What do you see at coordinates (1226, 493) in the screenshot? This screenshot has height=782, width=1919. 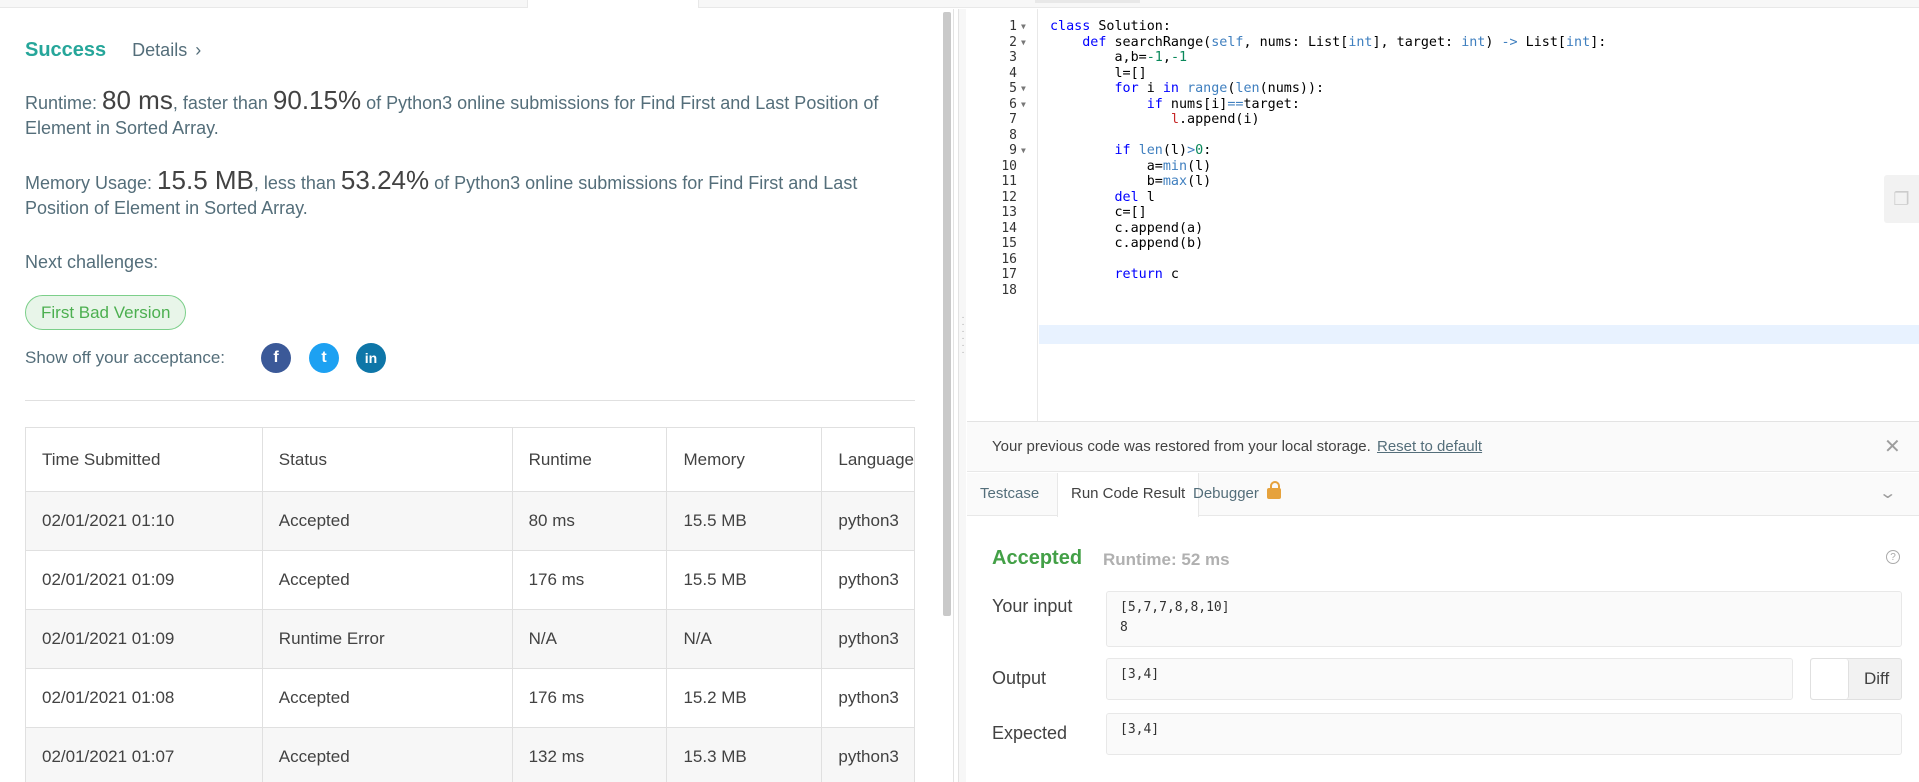 I see `tab-debugger-label: Debugger` at bounding box center [1226, 493].